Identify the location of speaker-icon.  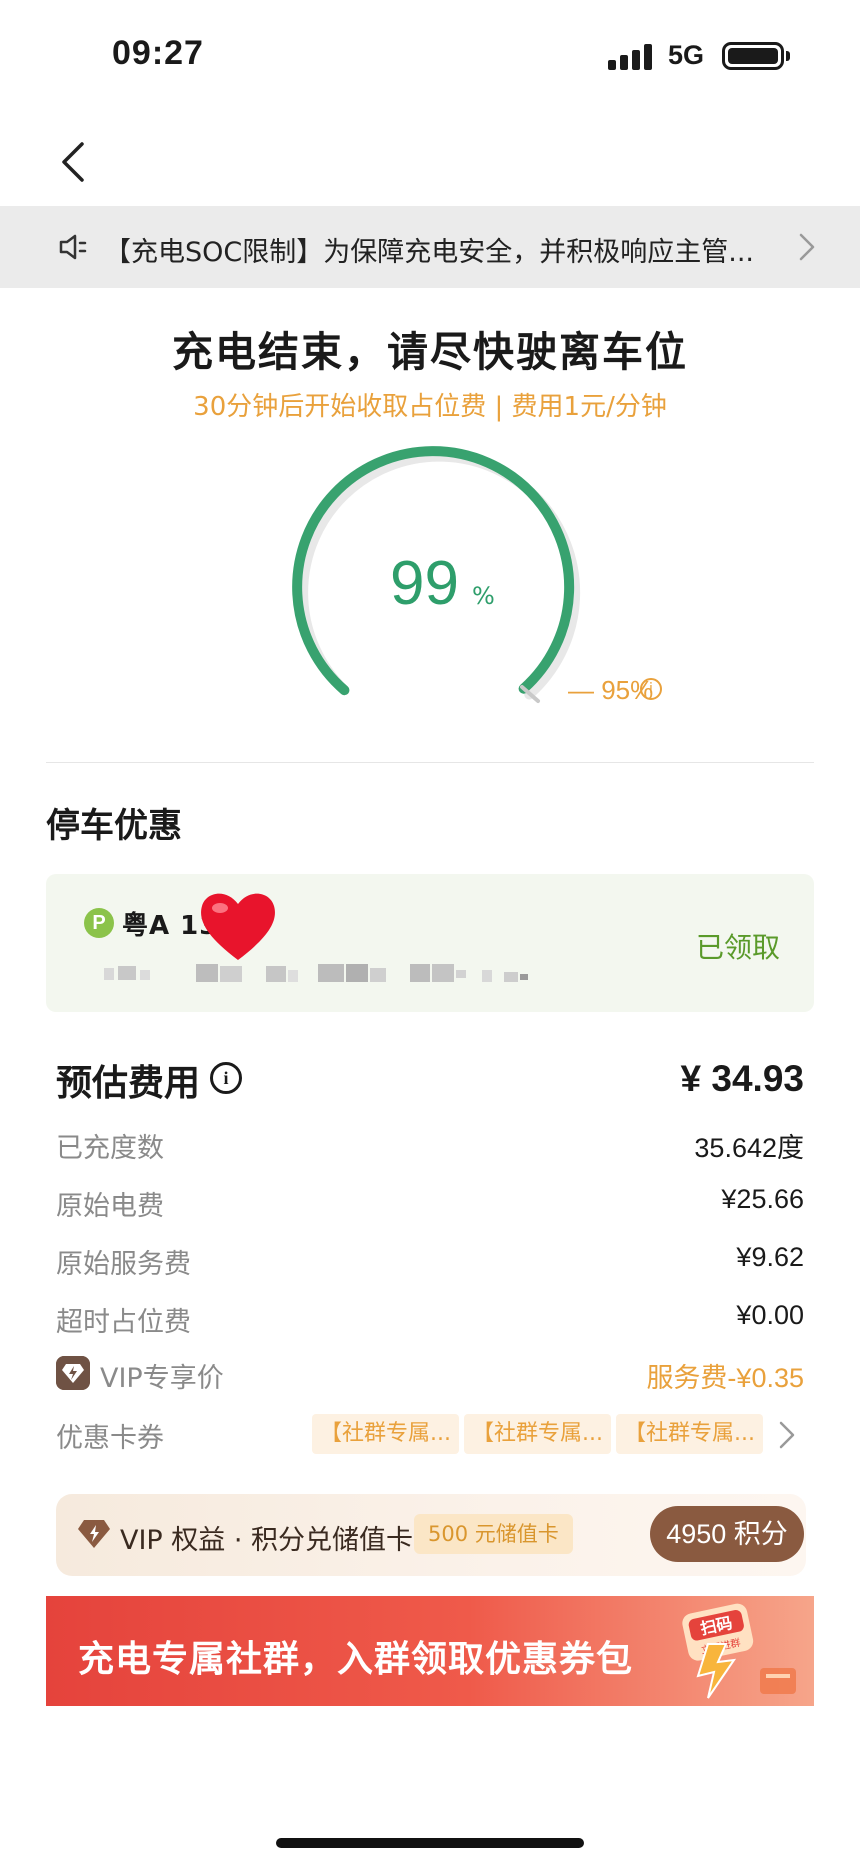
(73, 247).